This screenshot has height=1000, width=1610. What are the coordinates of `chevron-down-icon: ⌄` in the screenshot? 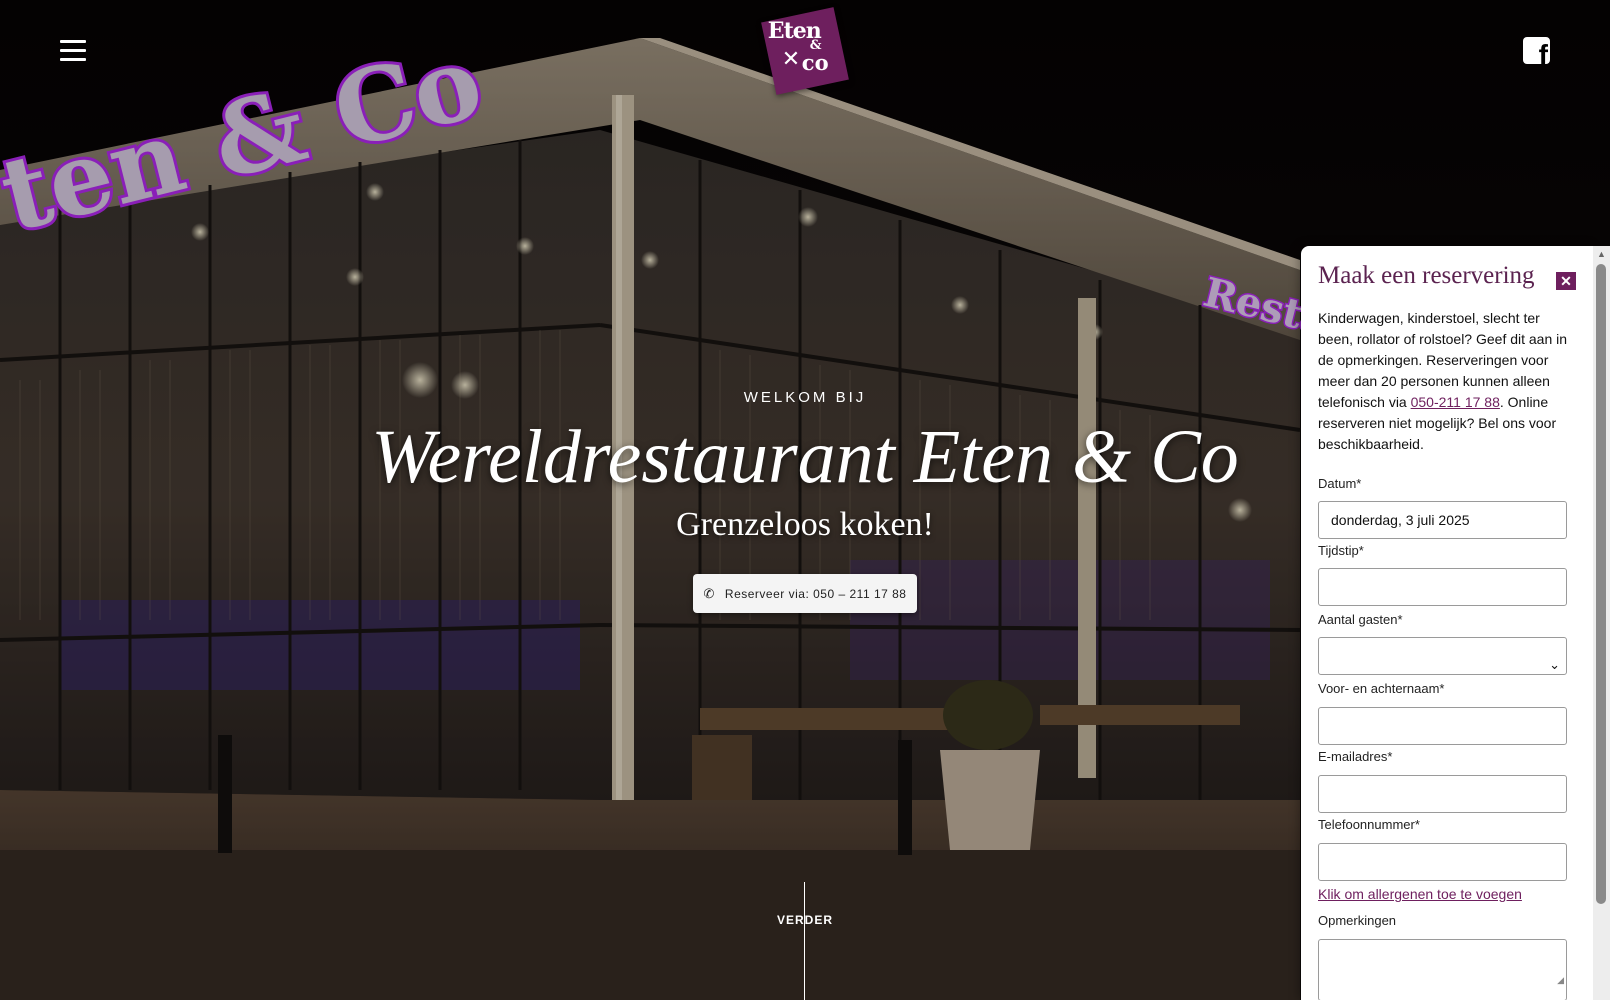 It's located at (1554, 664).